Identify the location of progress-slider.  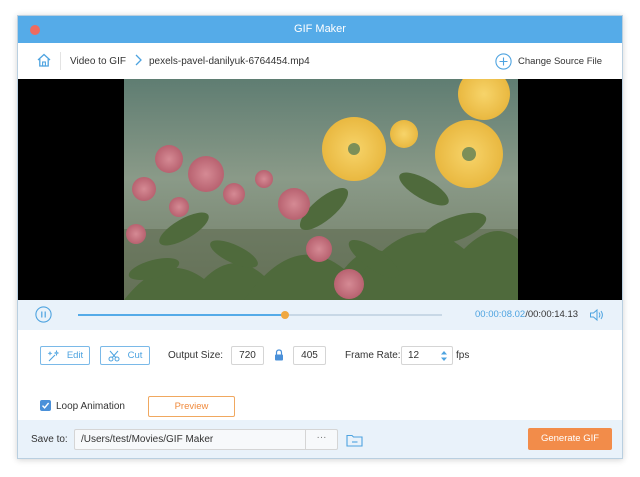
(260, 315).